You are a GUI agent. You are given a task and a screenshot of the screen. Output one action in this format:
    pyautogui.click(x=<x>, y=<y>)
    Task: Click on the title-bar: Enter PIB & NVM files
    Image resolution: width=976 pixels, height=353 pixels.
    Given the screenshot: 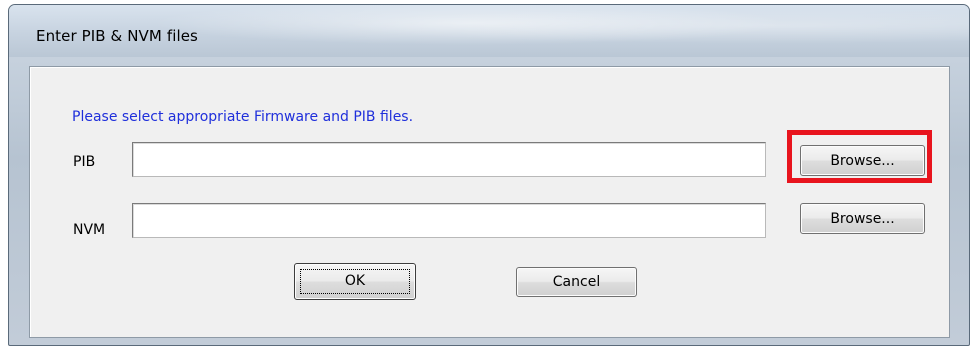 What is the action you would take?
    pyautogui.click(x=489, y=31)
    